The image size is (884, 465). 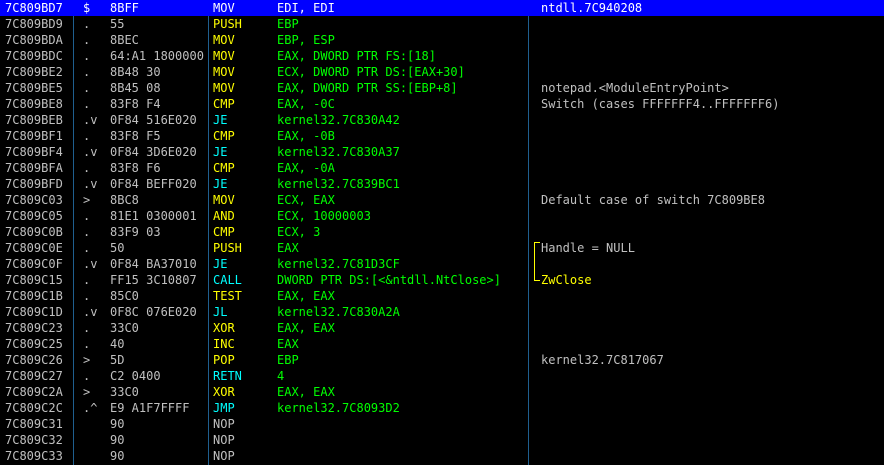 What do you see at coordinates (34, 184) in the screenshot?
I see `address-cell: 7C809BFD` at bounding box center [34, 184].